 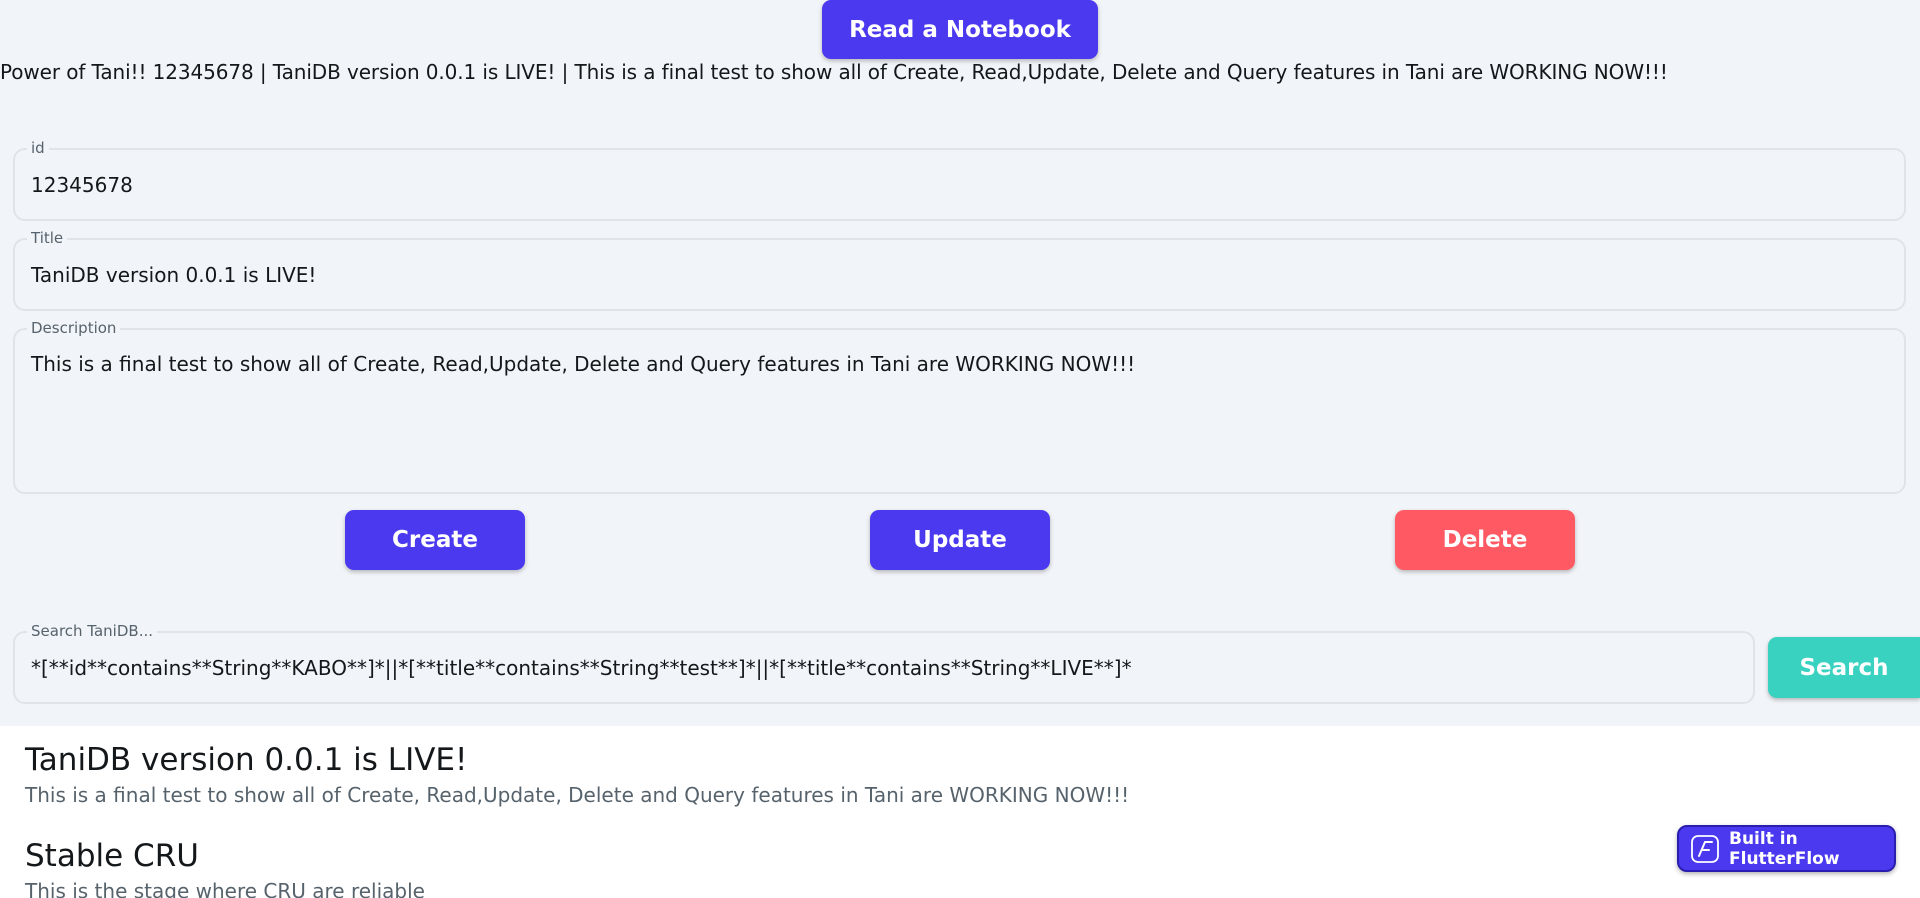 What do you see at coordinates (1705, 848) in the screenshot?
I see `flutterflow-logo-icon` at bounding box center [1705, 848].